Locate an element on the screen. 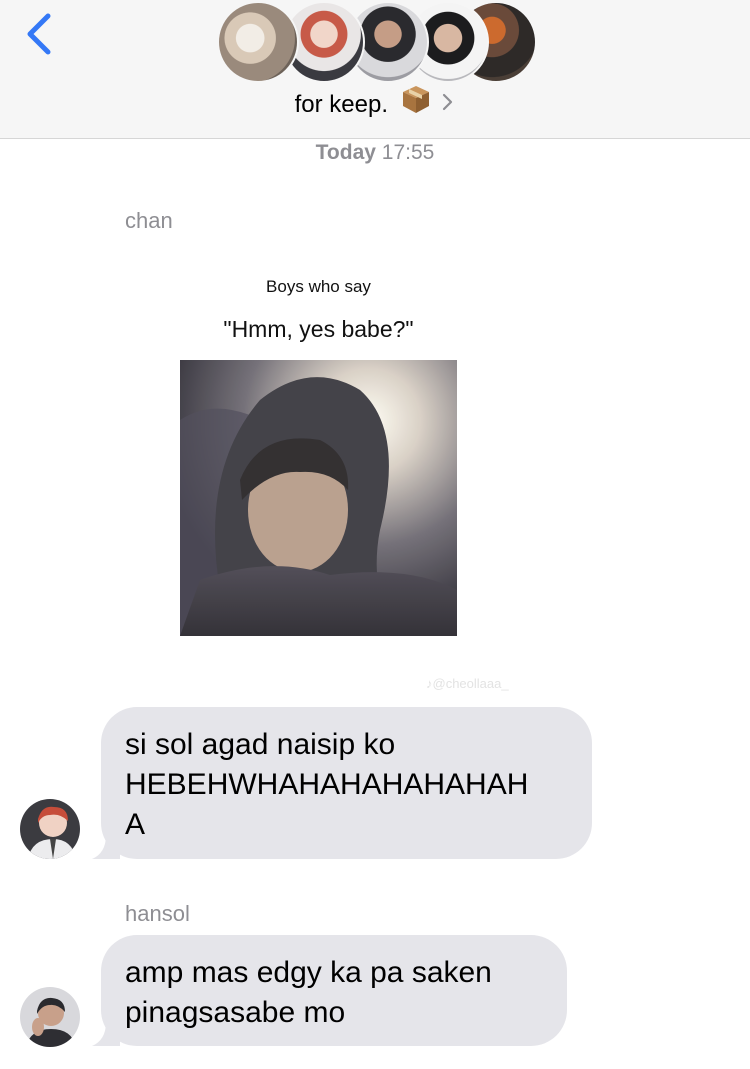  group-name: for keep. is located at coordinates (341, 104).